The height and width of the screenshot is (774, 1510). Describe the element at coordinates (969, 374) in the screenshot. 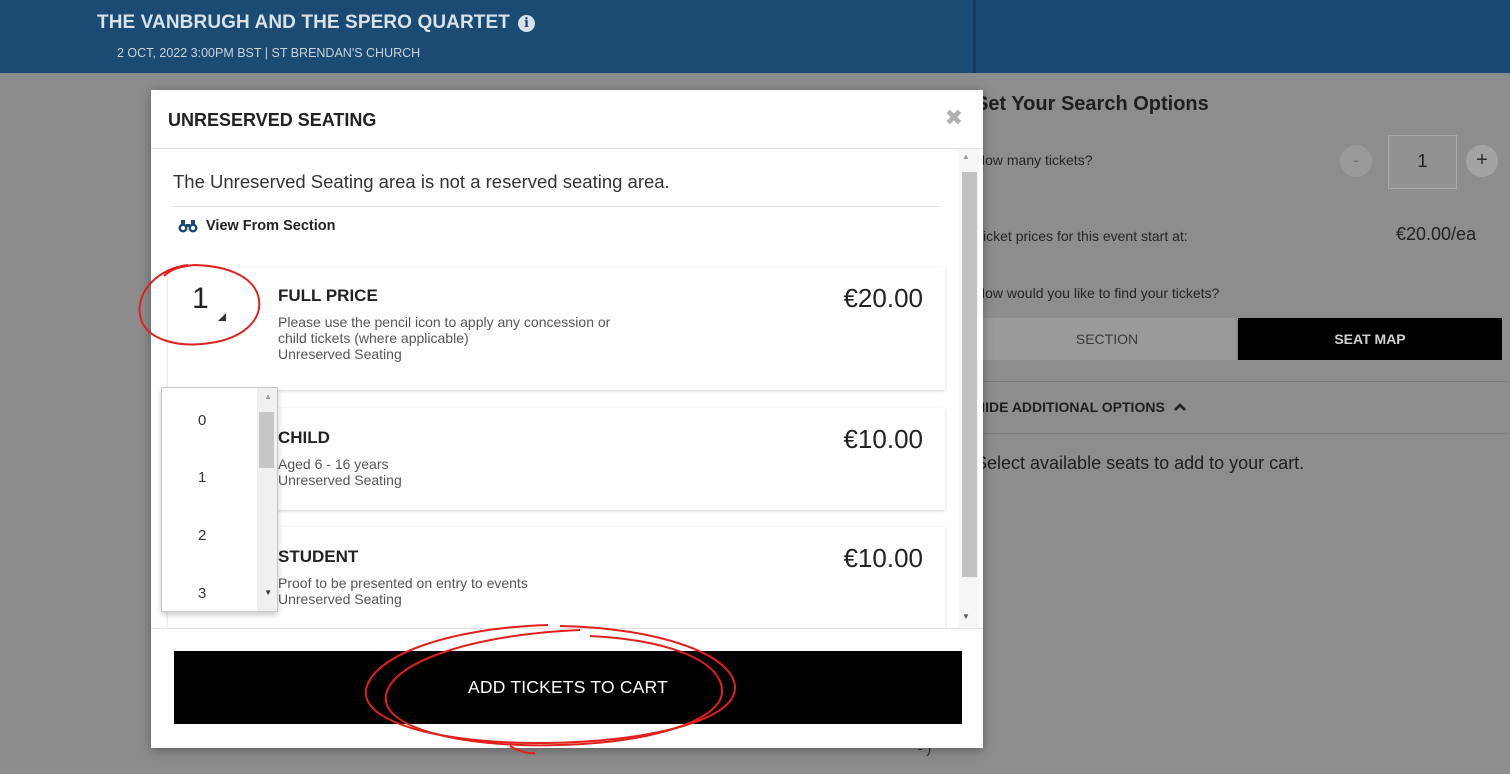

I see `modal-scrollbar-thumb` at that location.